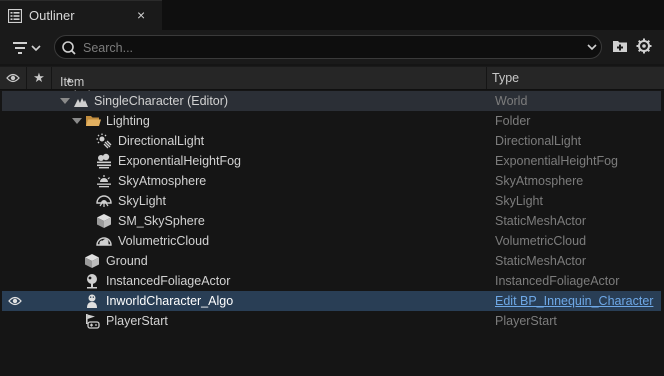 This screenshot has height=376, width=664. Describe the element at coordinates (323, 48) in the screenshot. I see `search-input` at that location.